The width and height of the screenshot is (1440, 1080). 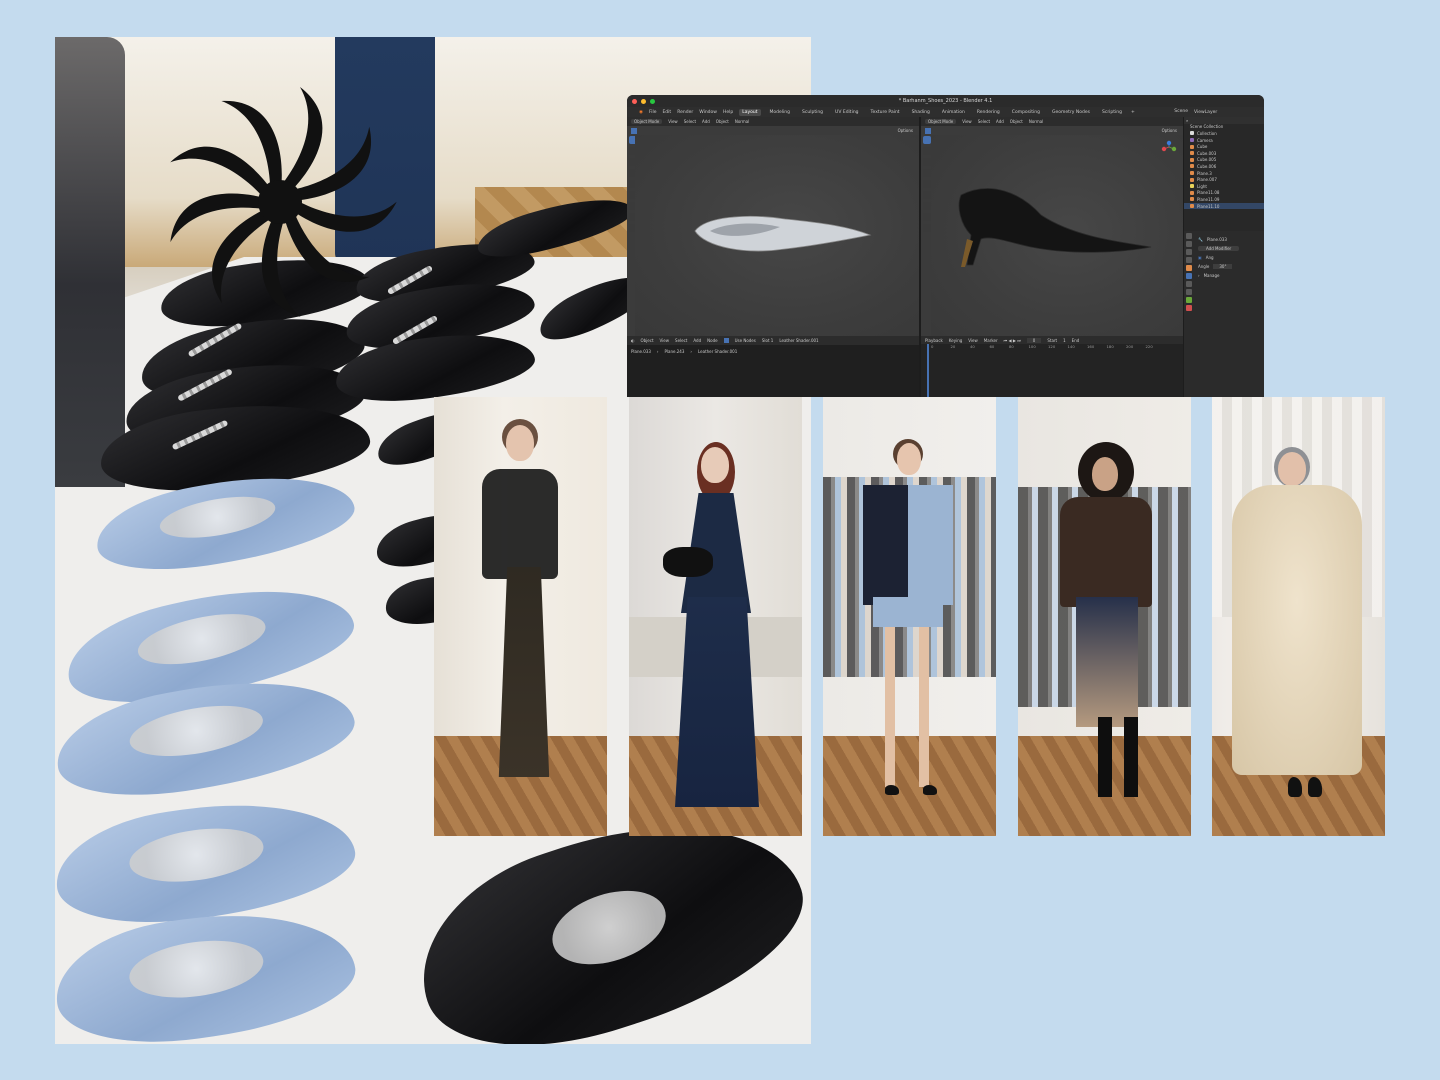 What do you see at coordinates (641, 112) in the screenshot?
I see `blender-logo-icon: ◉` at bounding box center [641, 112].